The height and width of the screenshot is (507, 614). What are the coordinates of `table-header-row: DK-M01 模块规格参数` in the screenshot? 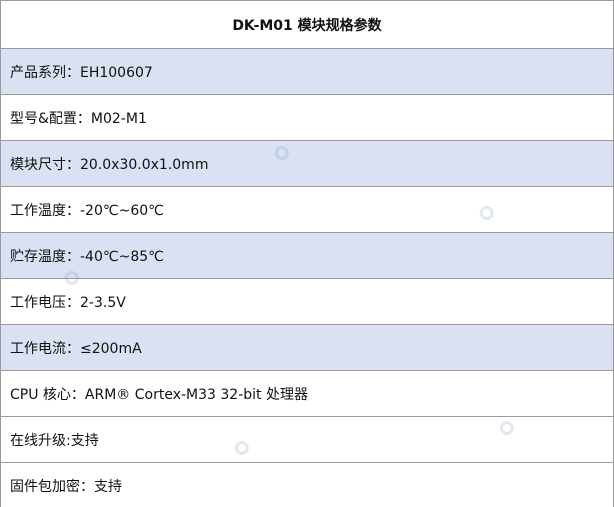 It's located at (307, 24).